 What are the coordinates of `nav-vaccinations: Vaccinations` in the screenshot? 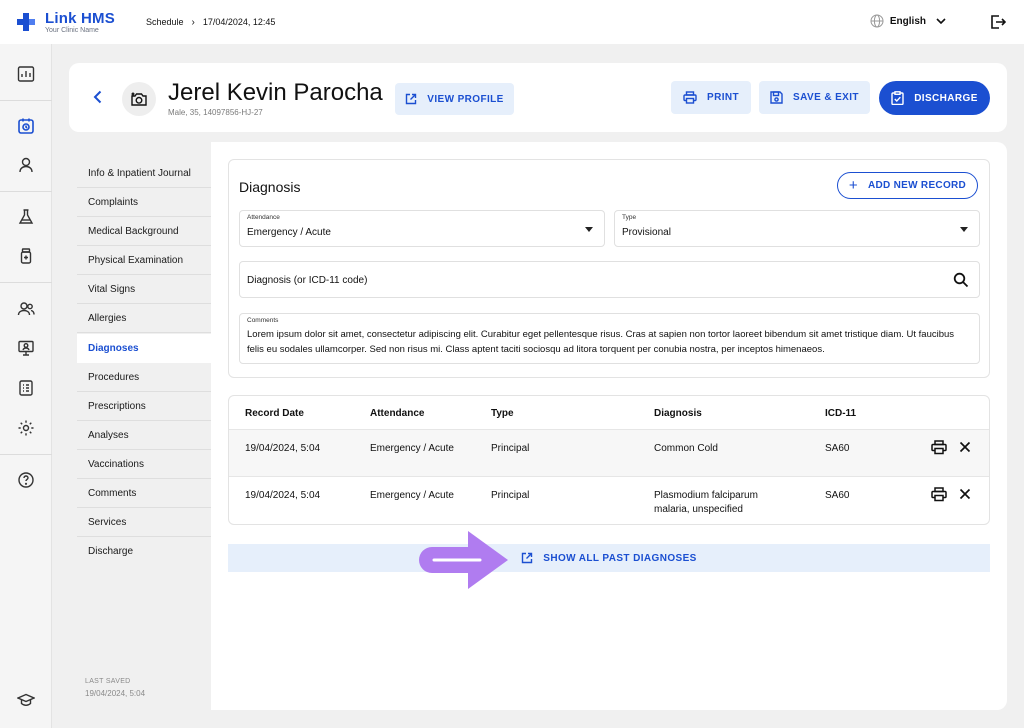 It's located at (144, 464).